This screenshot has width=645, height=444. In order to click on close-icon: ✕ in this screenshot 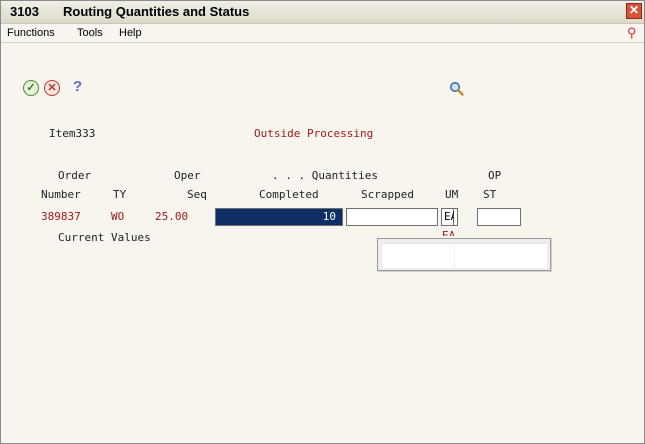, I will do `click(634, 11)`.